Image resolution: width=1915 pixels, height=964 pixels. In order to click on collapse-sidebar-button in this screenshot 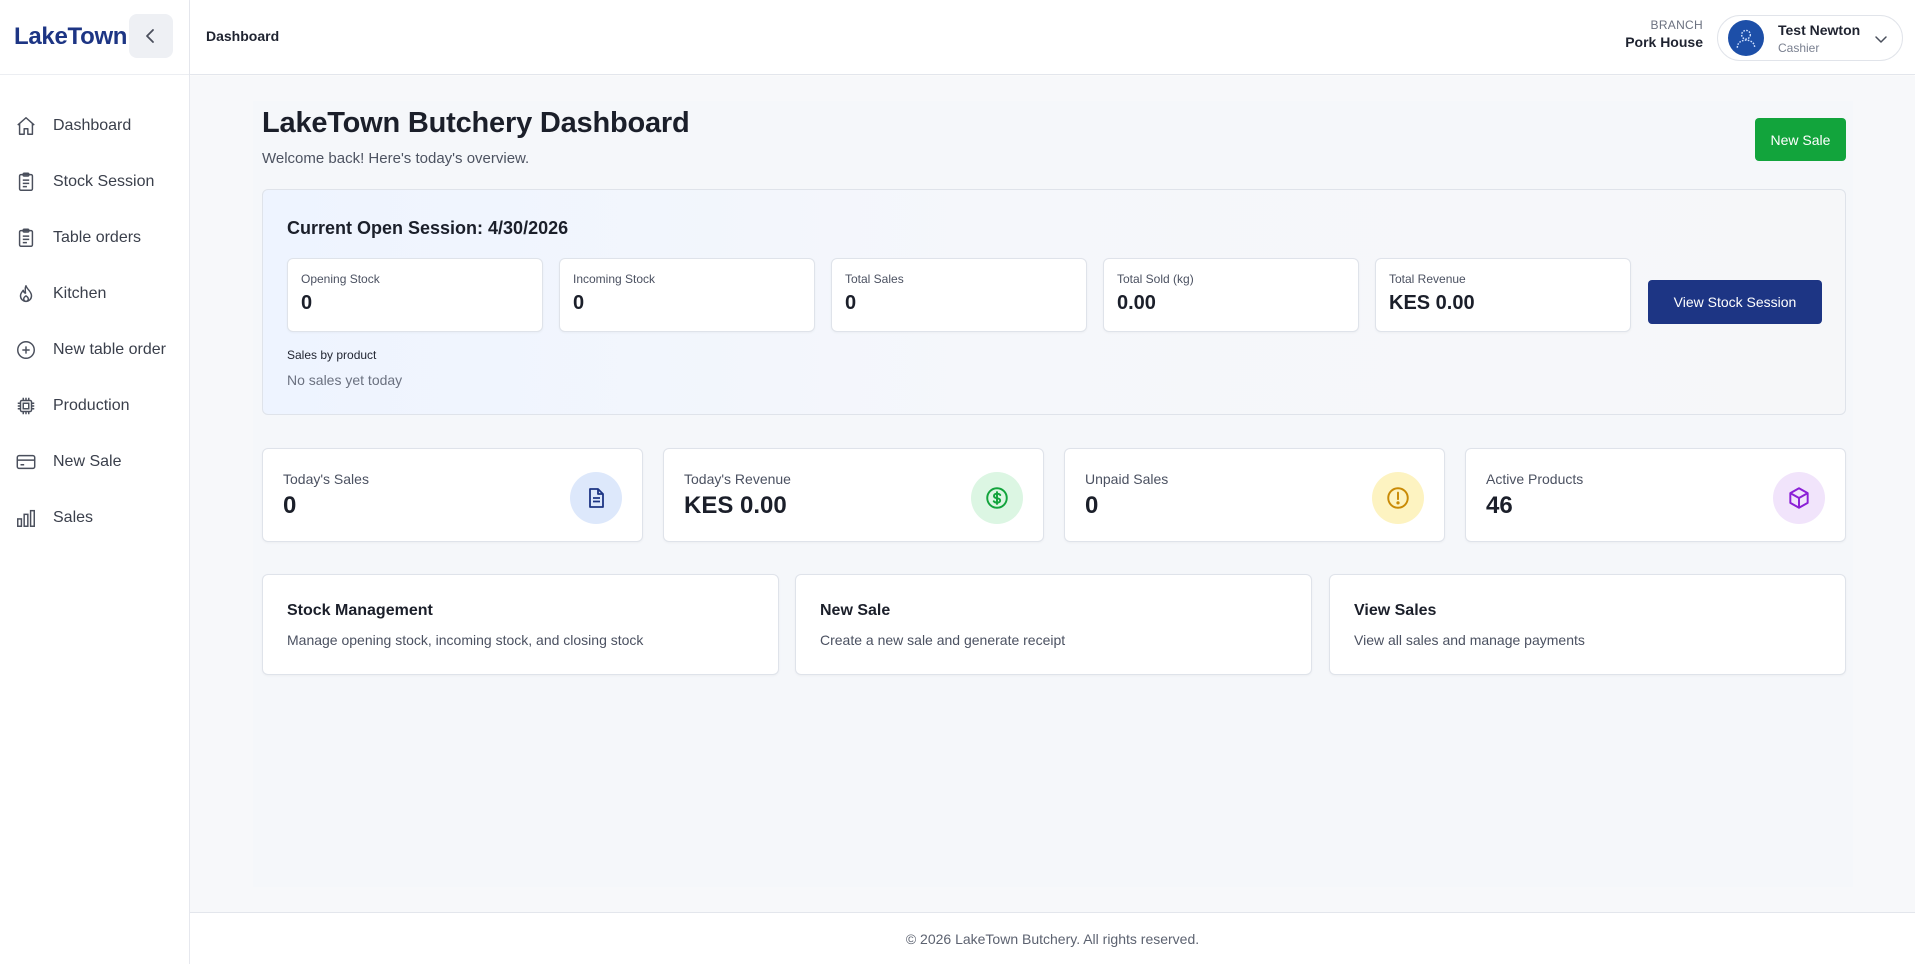, I will do `click(151, 36)`.